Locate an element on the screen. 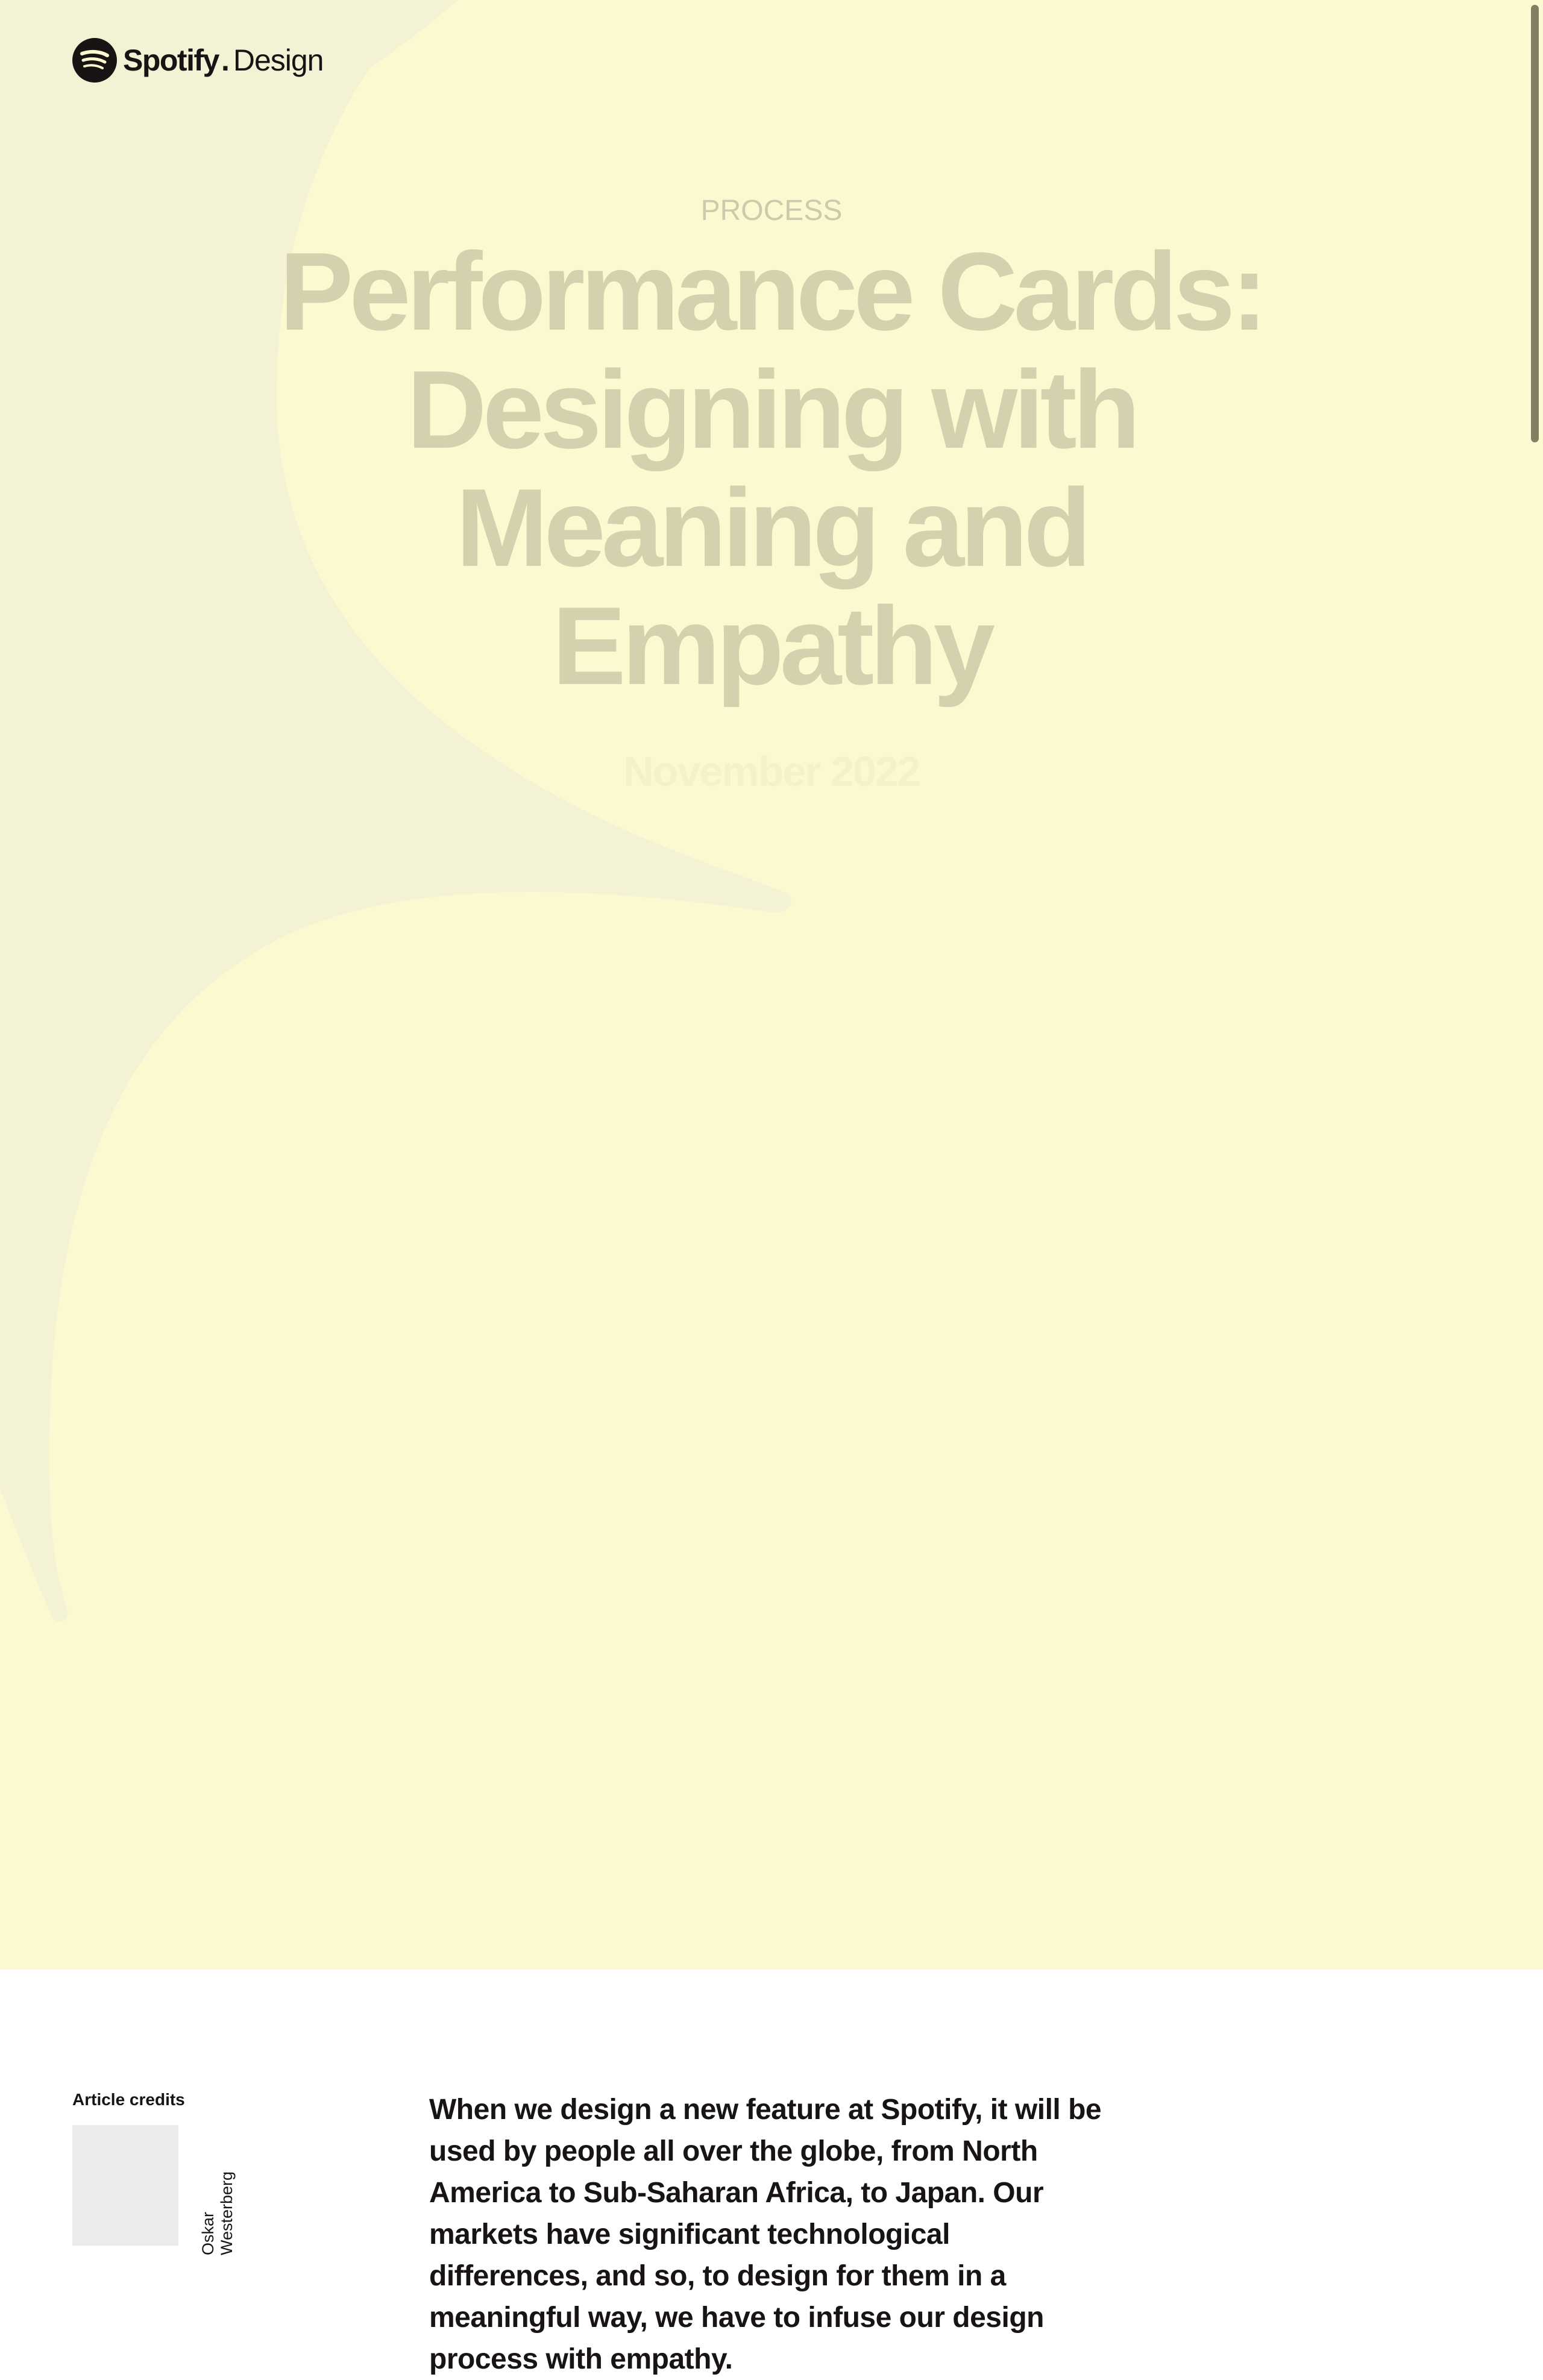  spotify-design-logo: Spotify . Design is located at coordinates (198, 60).